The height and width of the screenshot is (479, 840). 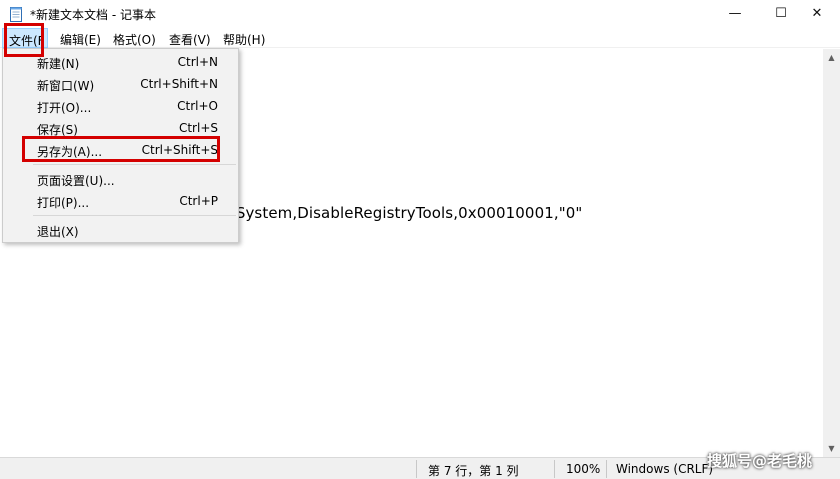 I want to click on watermark: 搜狐号@老毛桃, so click(x=760, y=461).